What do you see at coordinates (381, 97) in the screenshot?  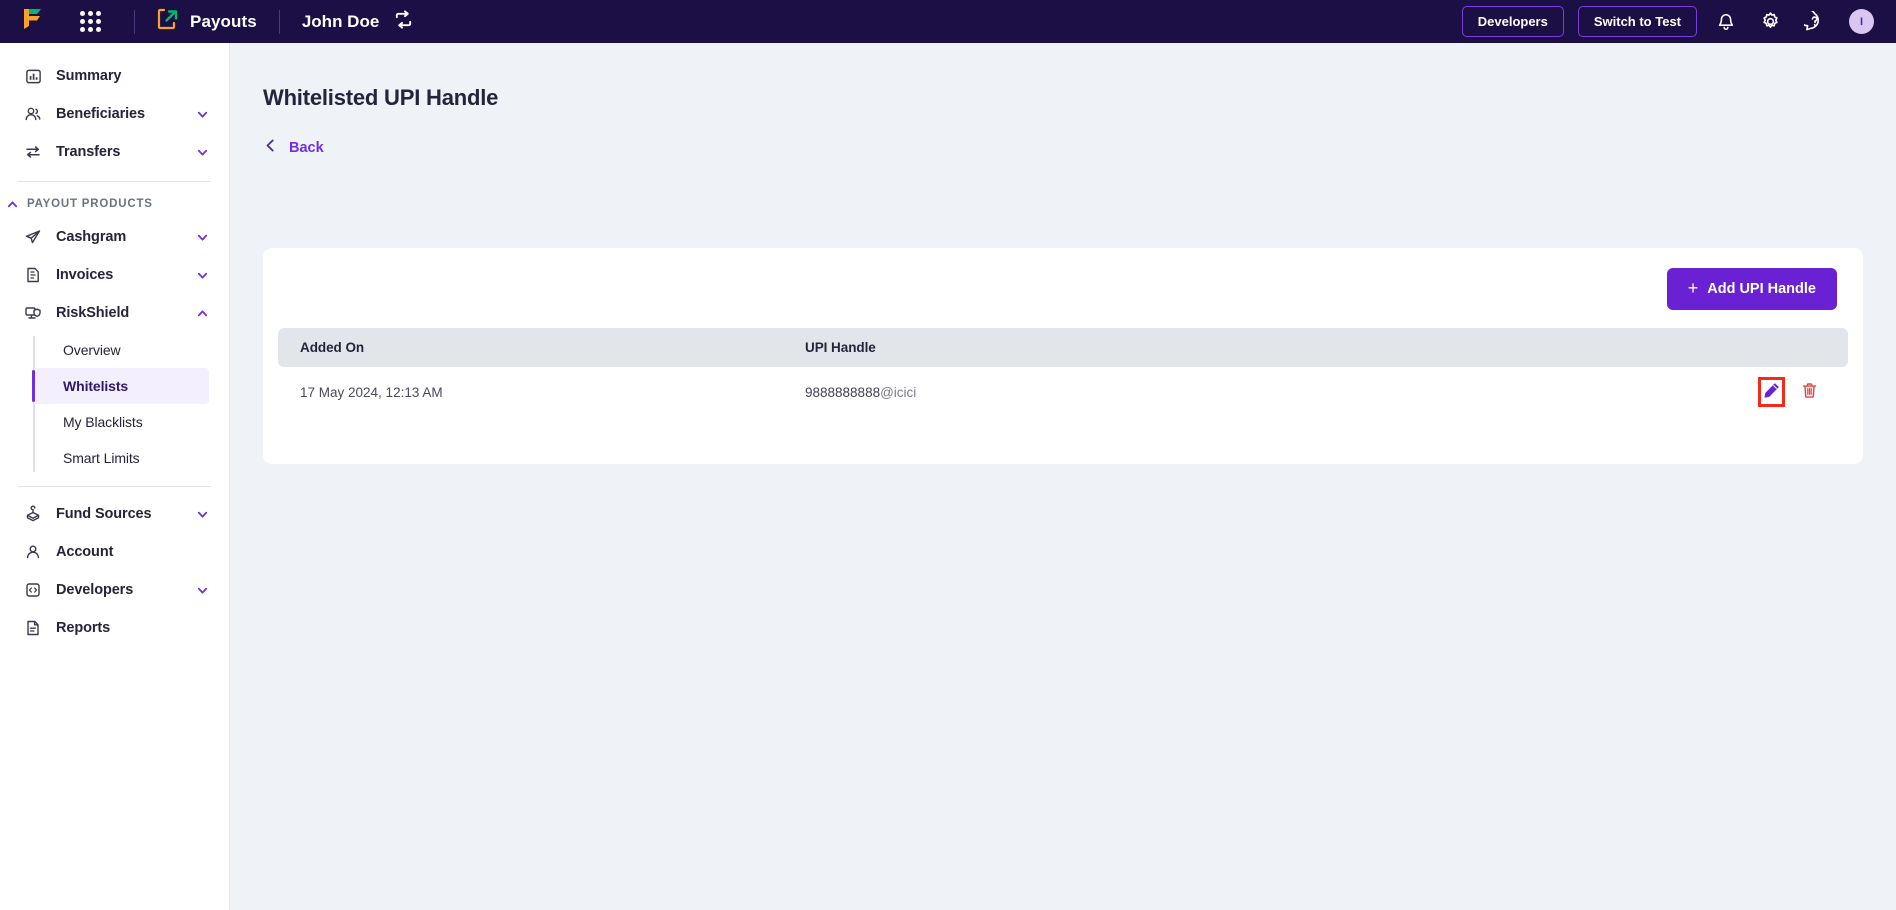 I see `page-title: Whitelisted UPI Handle` at bounding box center [381, 97].